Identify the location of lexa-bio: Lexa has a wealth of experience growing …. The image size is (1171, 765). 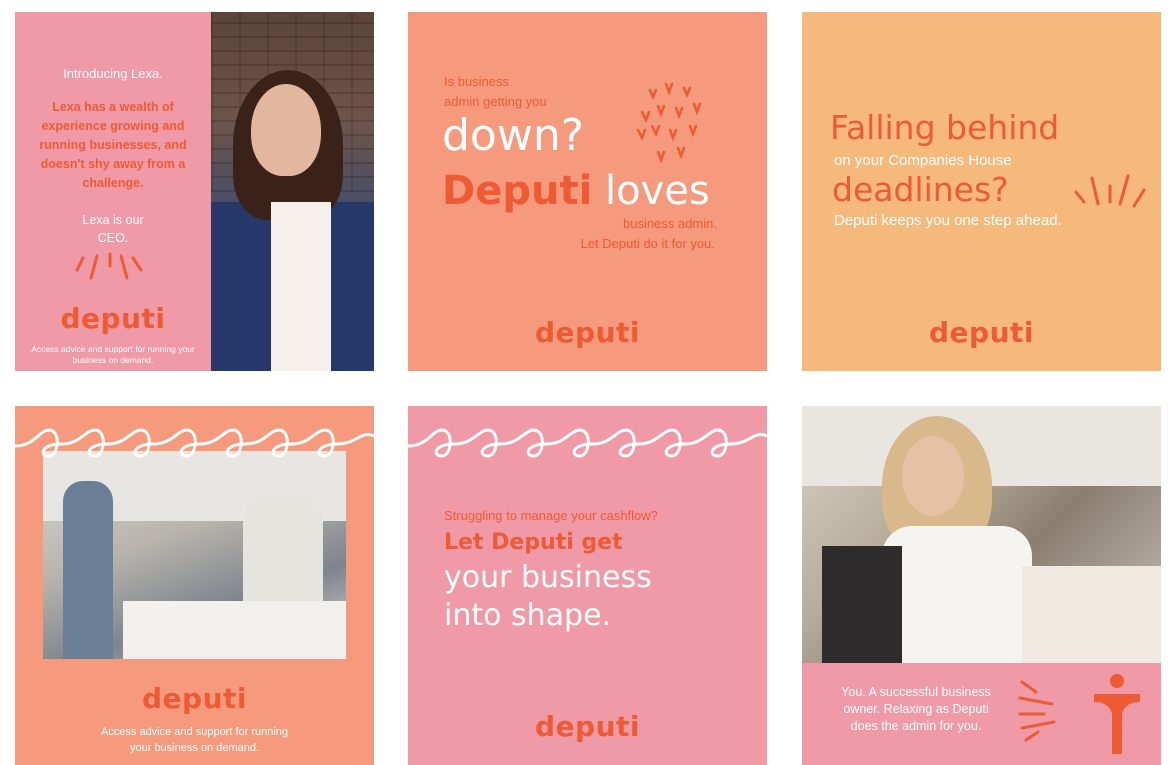
(113, 145).